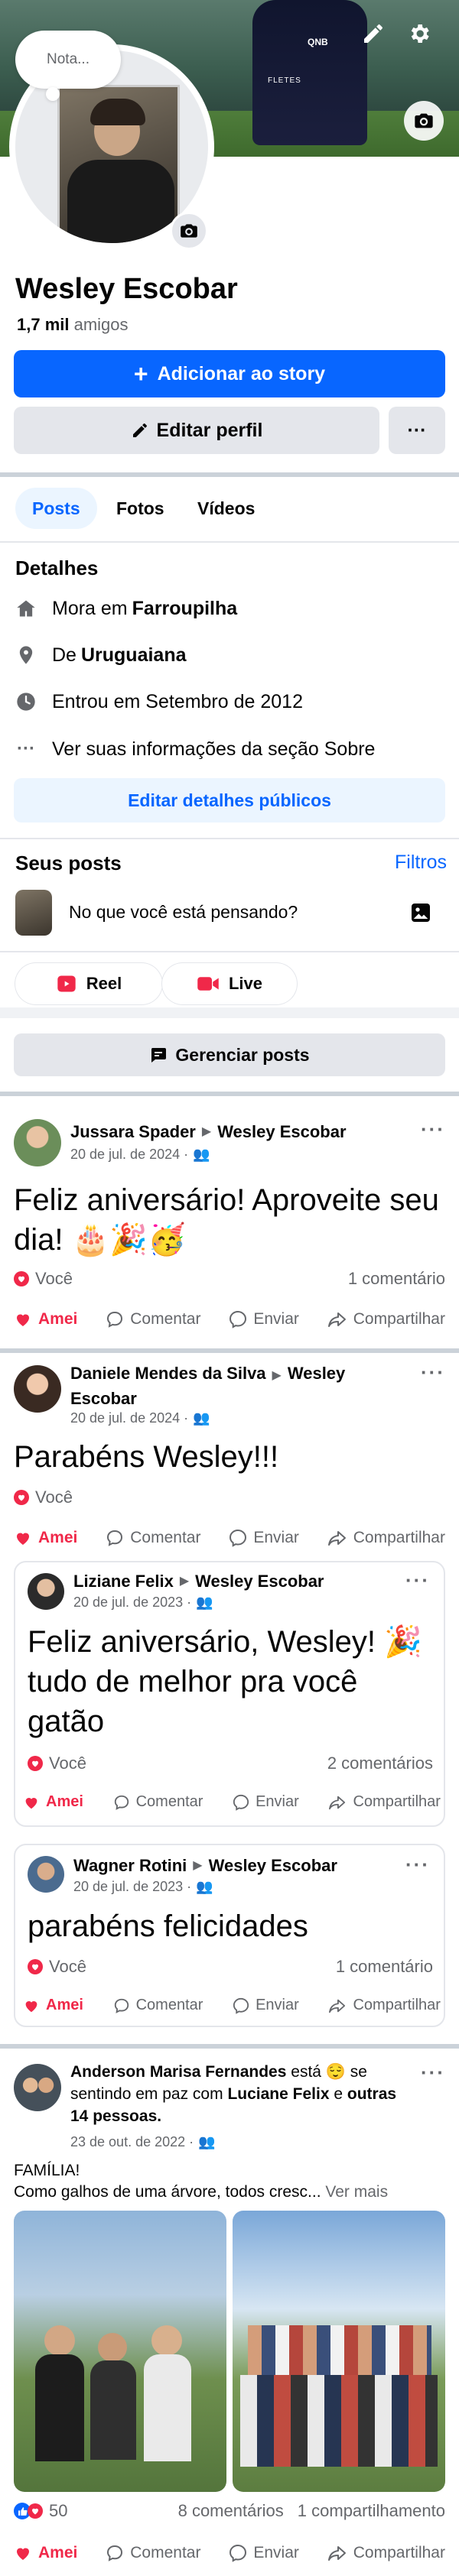  Describe the element at coordinates (133, 1132) in the screenshot. I see `post-author-name: Jussara Spader` at that location.